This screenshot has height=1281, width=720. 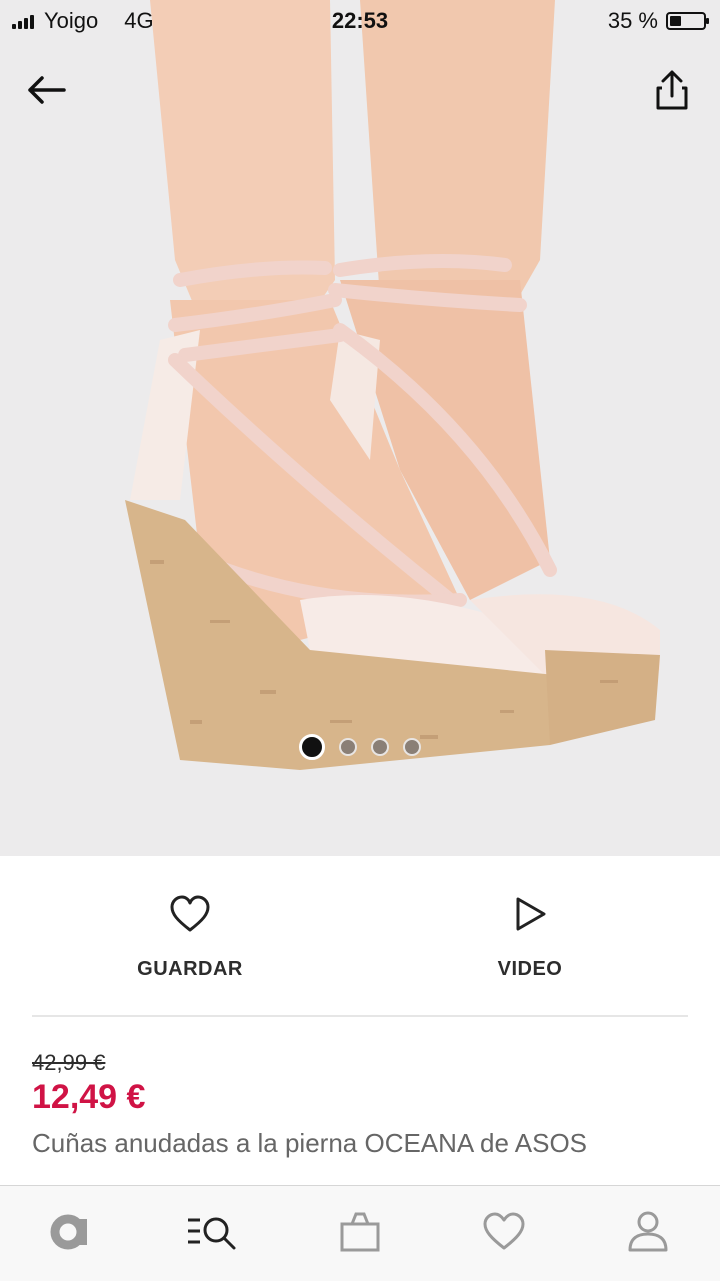 What do you see at coordinates (530, 936) in the screenshot?
I see `video-button: VIDEO` at bounding box center [530, 936].